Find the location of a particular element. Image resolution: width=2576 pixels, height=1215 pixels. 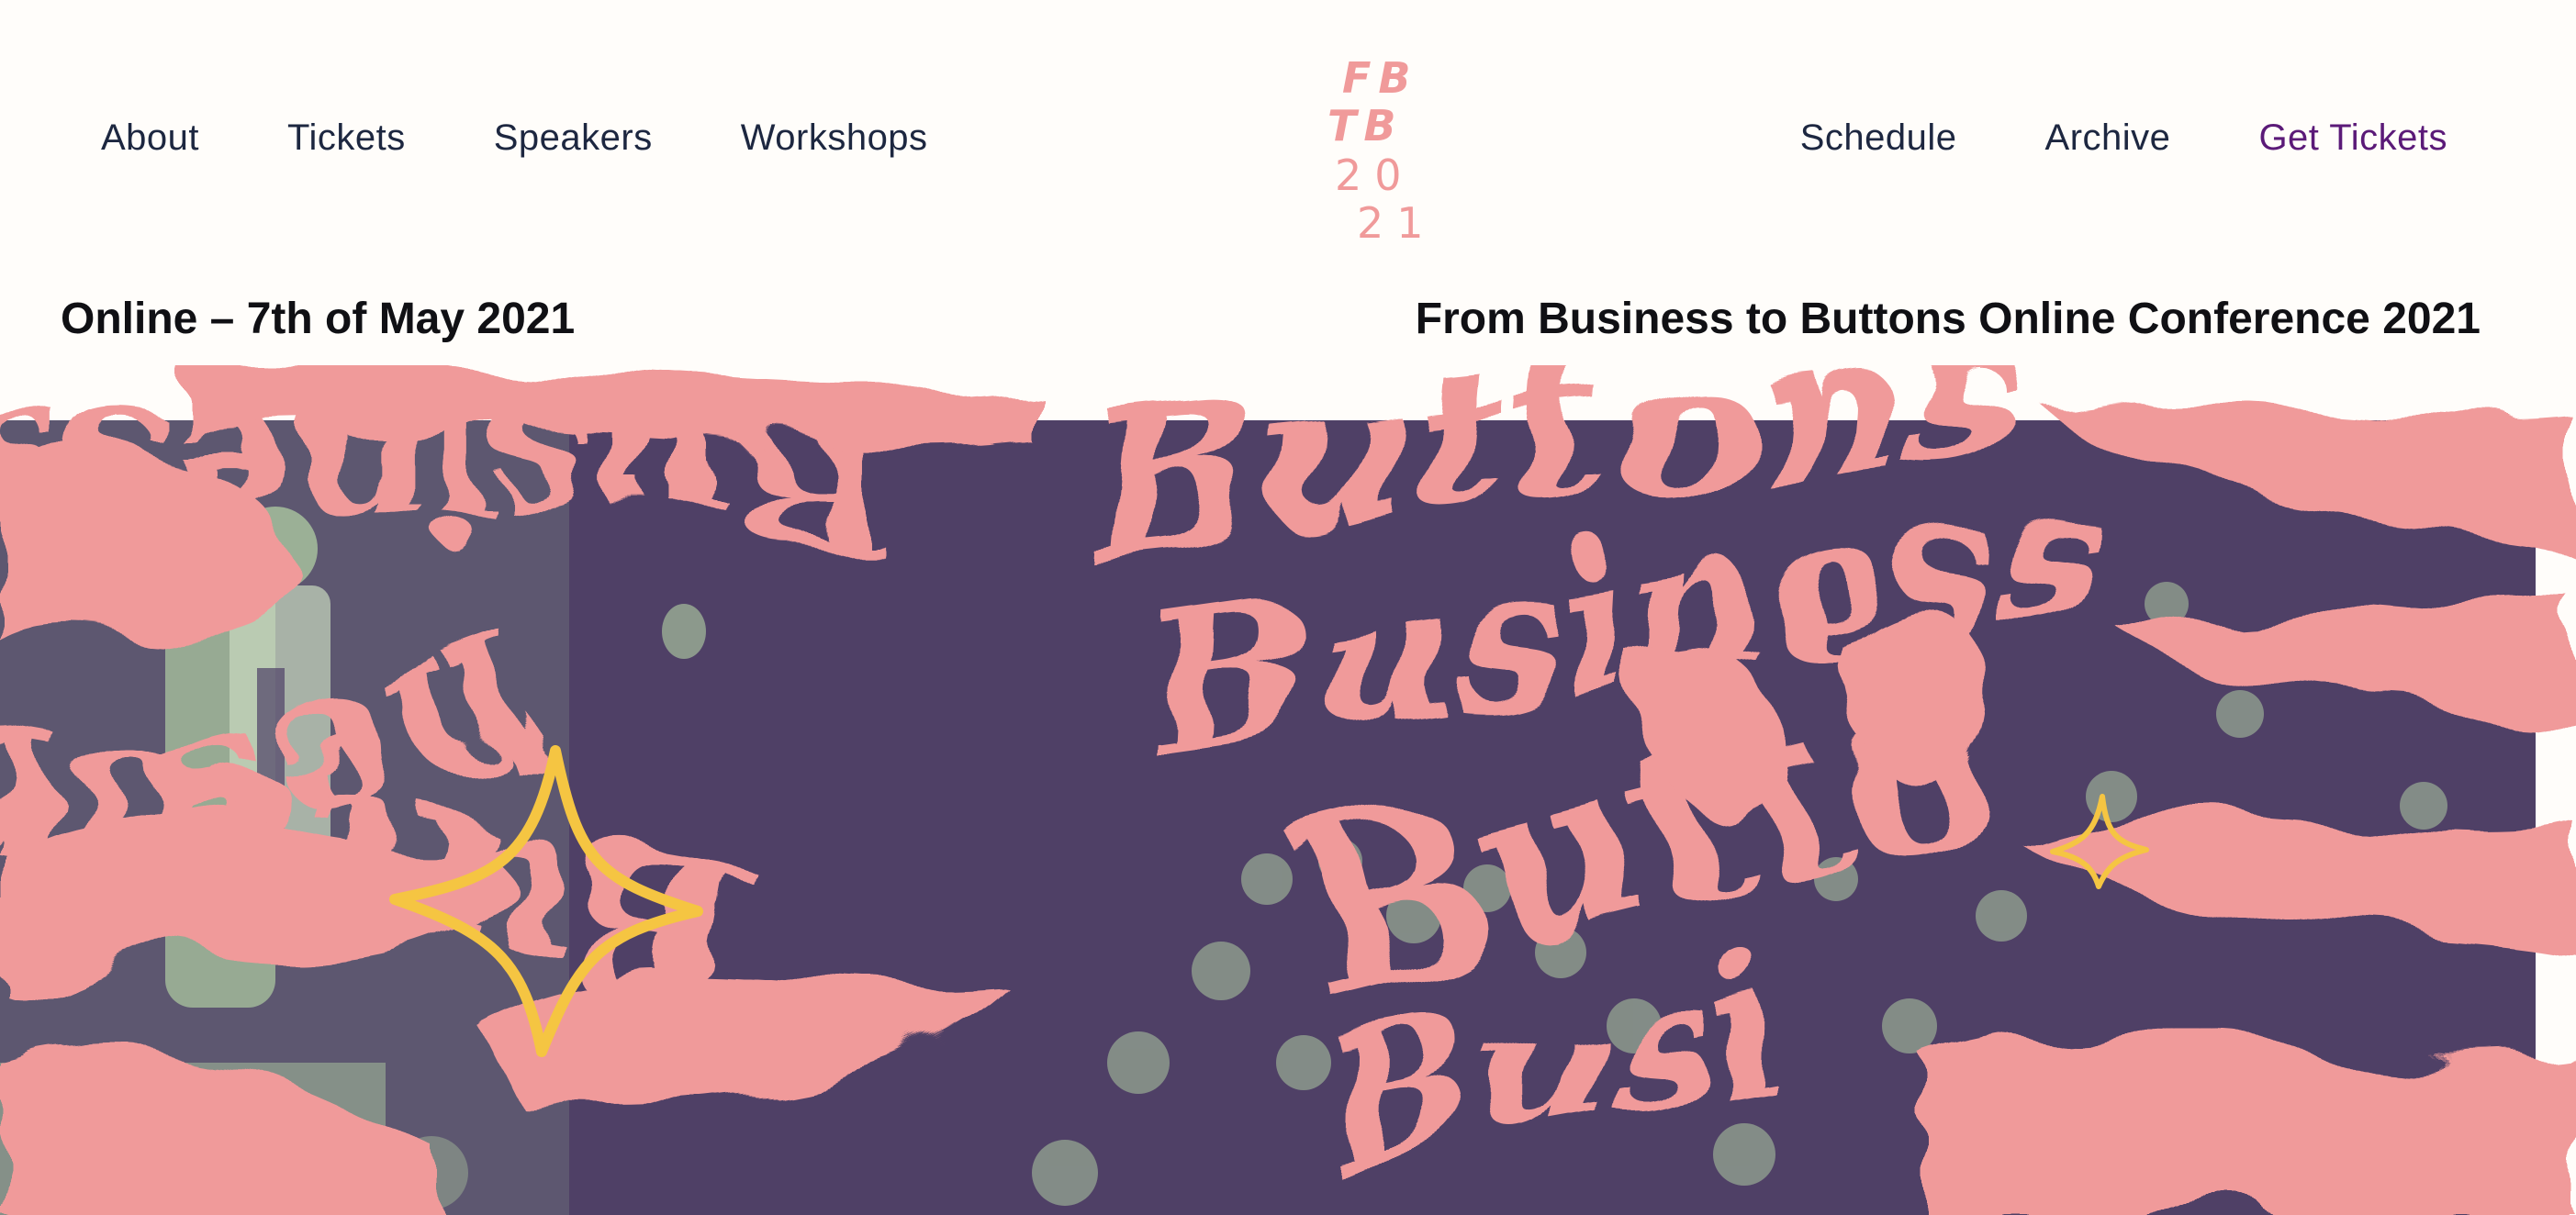

logo-line-4: 21 is located at coordinates (1397, 223).